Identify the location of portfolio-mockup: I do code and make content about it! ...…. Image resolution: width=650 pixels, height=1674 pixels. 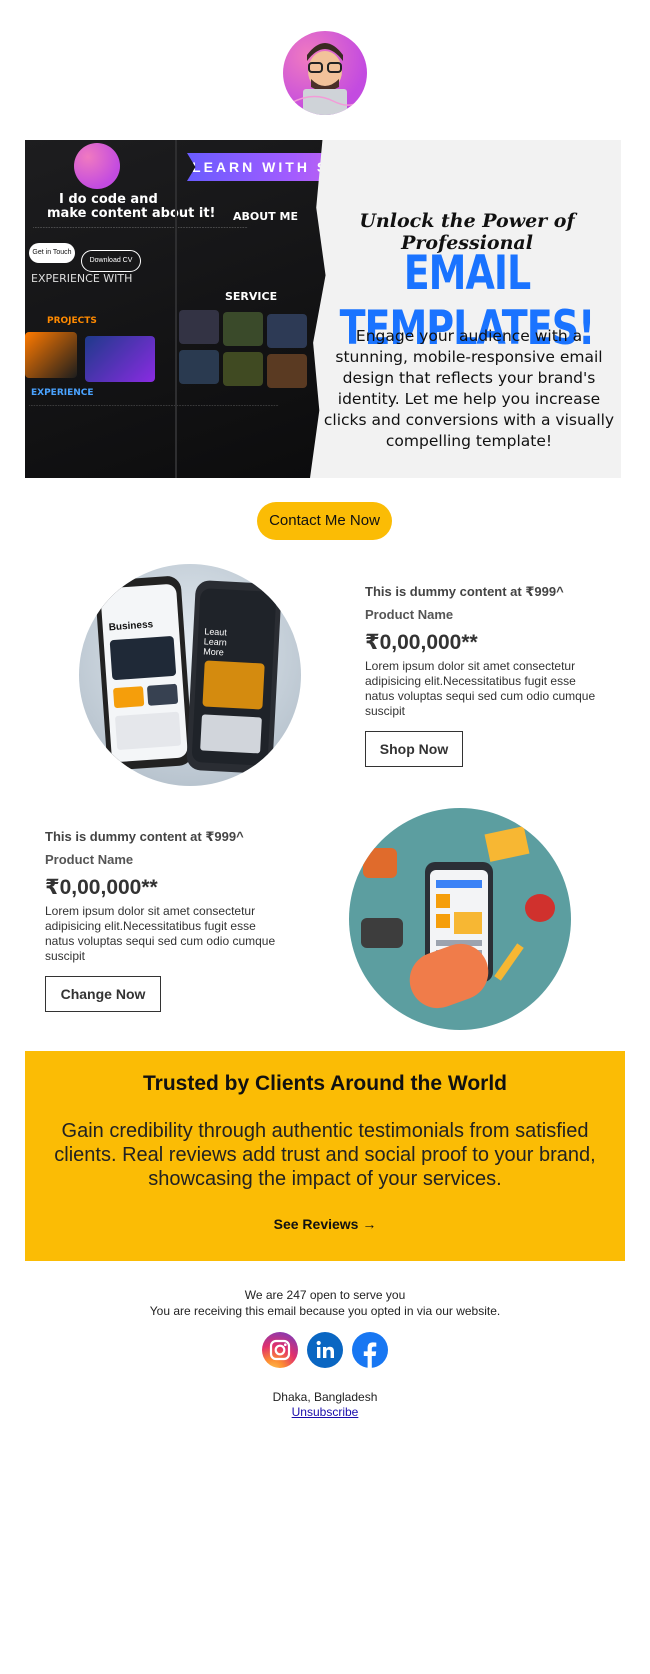
(175, 309).